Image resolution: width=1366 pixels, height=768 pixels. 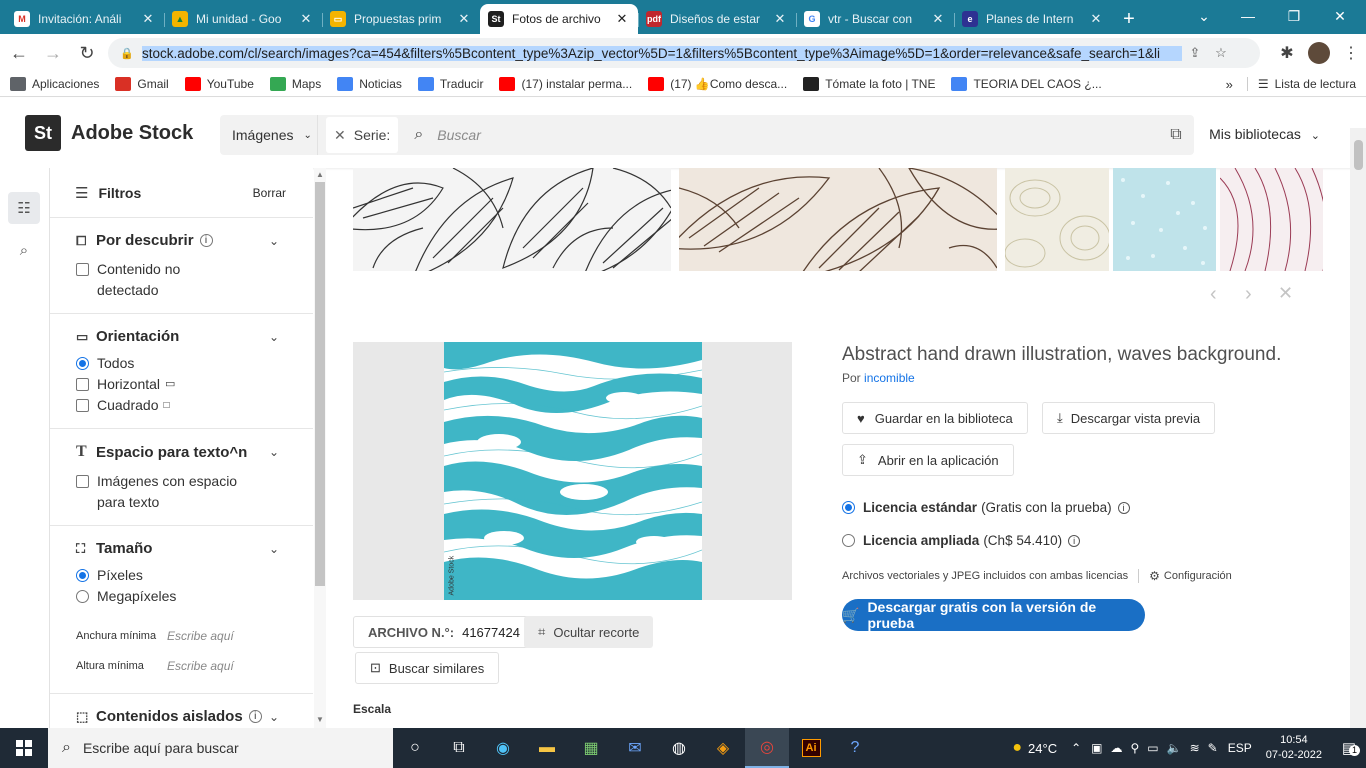 What do you see at coordinates (53, 53) in the screenshot?
I see `forward-button: →` at bounding box center [53, 53].